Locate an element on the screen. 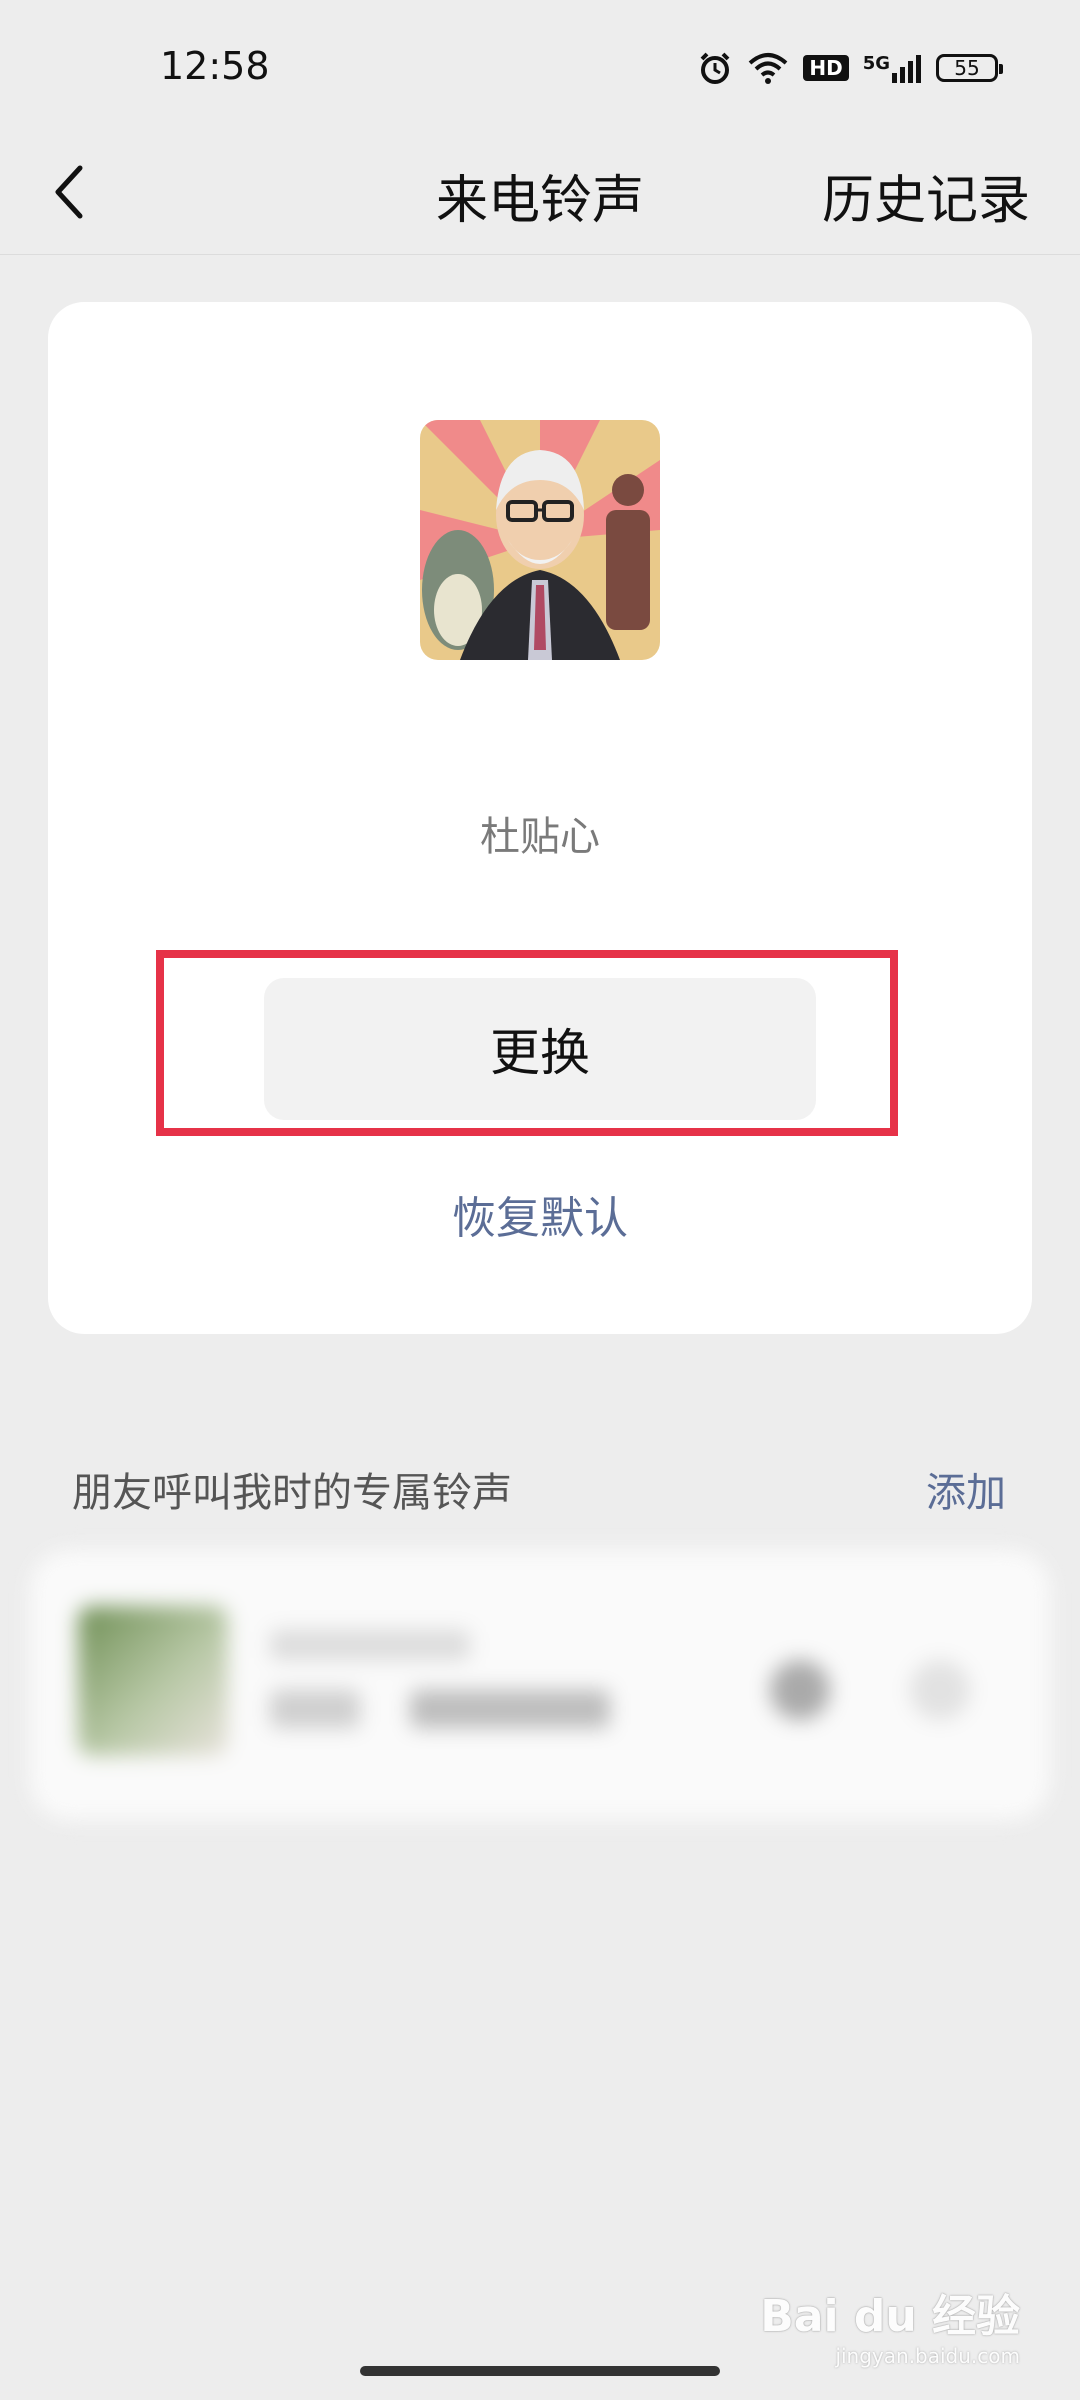  status-bar: 12:58 HD 5G 55 is located at coordinates (540, 68).